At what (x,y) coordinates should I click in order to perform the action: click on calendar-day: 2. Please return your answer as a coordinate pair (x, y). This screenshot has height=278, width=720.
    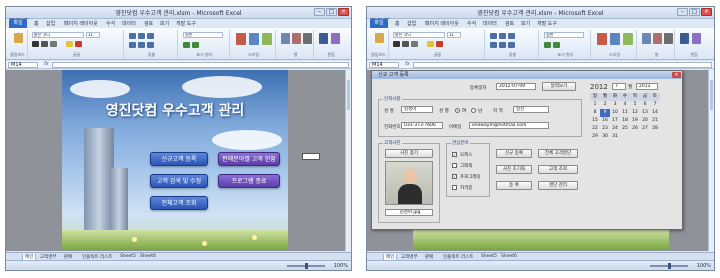
    Looking at the image, I should click on (605, 105).